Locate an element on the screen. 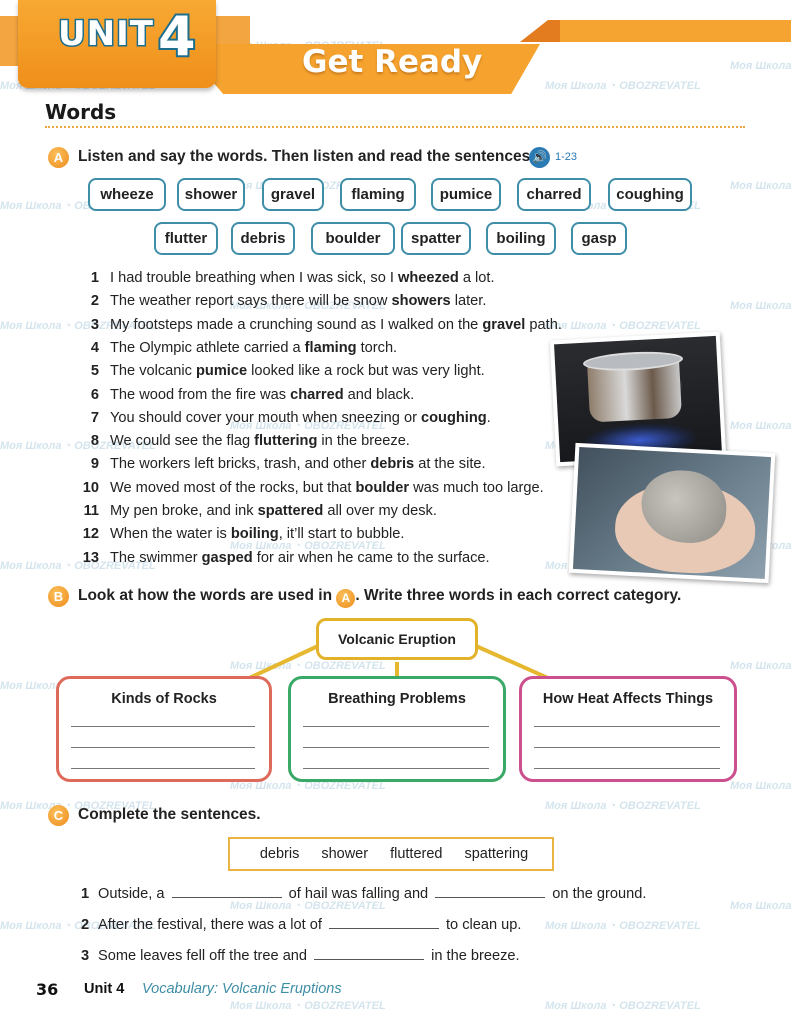  sentence-number: 9 is located at coordinates (94, 464).